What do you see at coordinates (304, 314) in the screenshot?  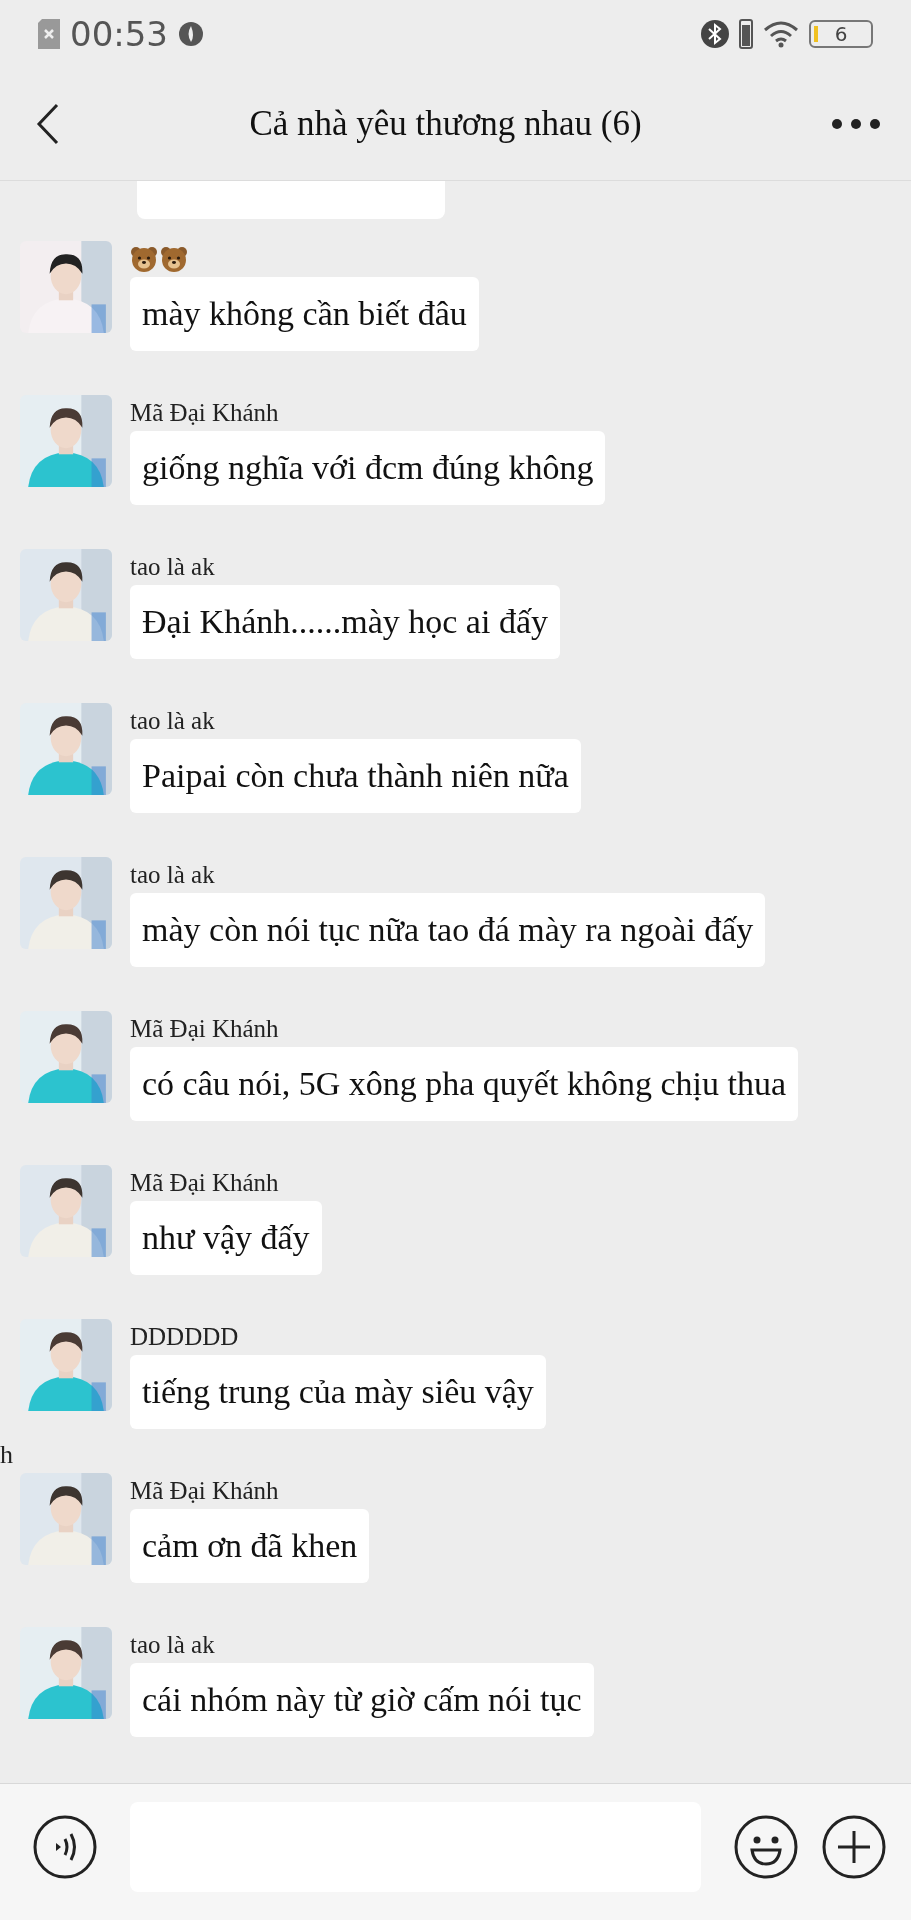 I see `message-bubble: mày không cần biết đâu` at bounding box center [304, 314].